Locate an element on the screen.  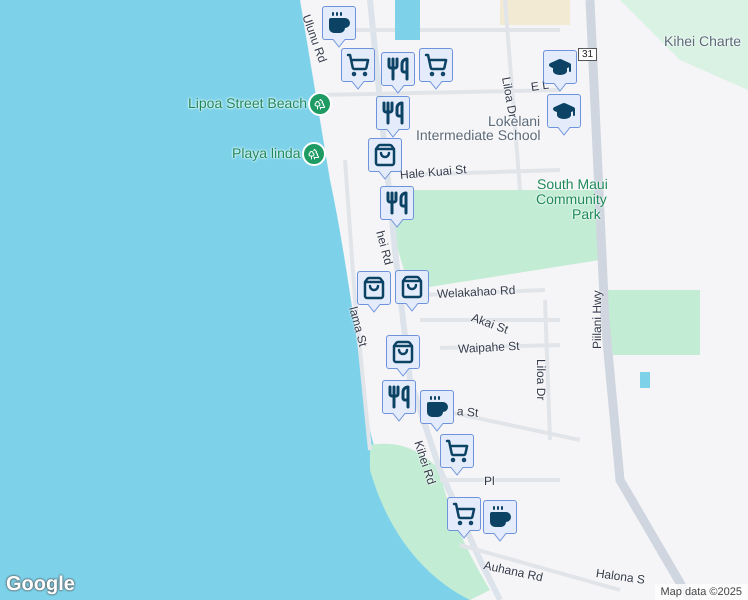
street-label: Hale Kuai St is located at coordinates (433, 172).